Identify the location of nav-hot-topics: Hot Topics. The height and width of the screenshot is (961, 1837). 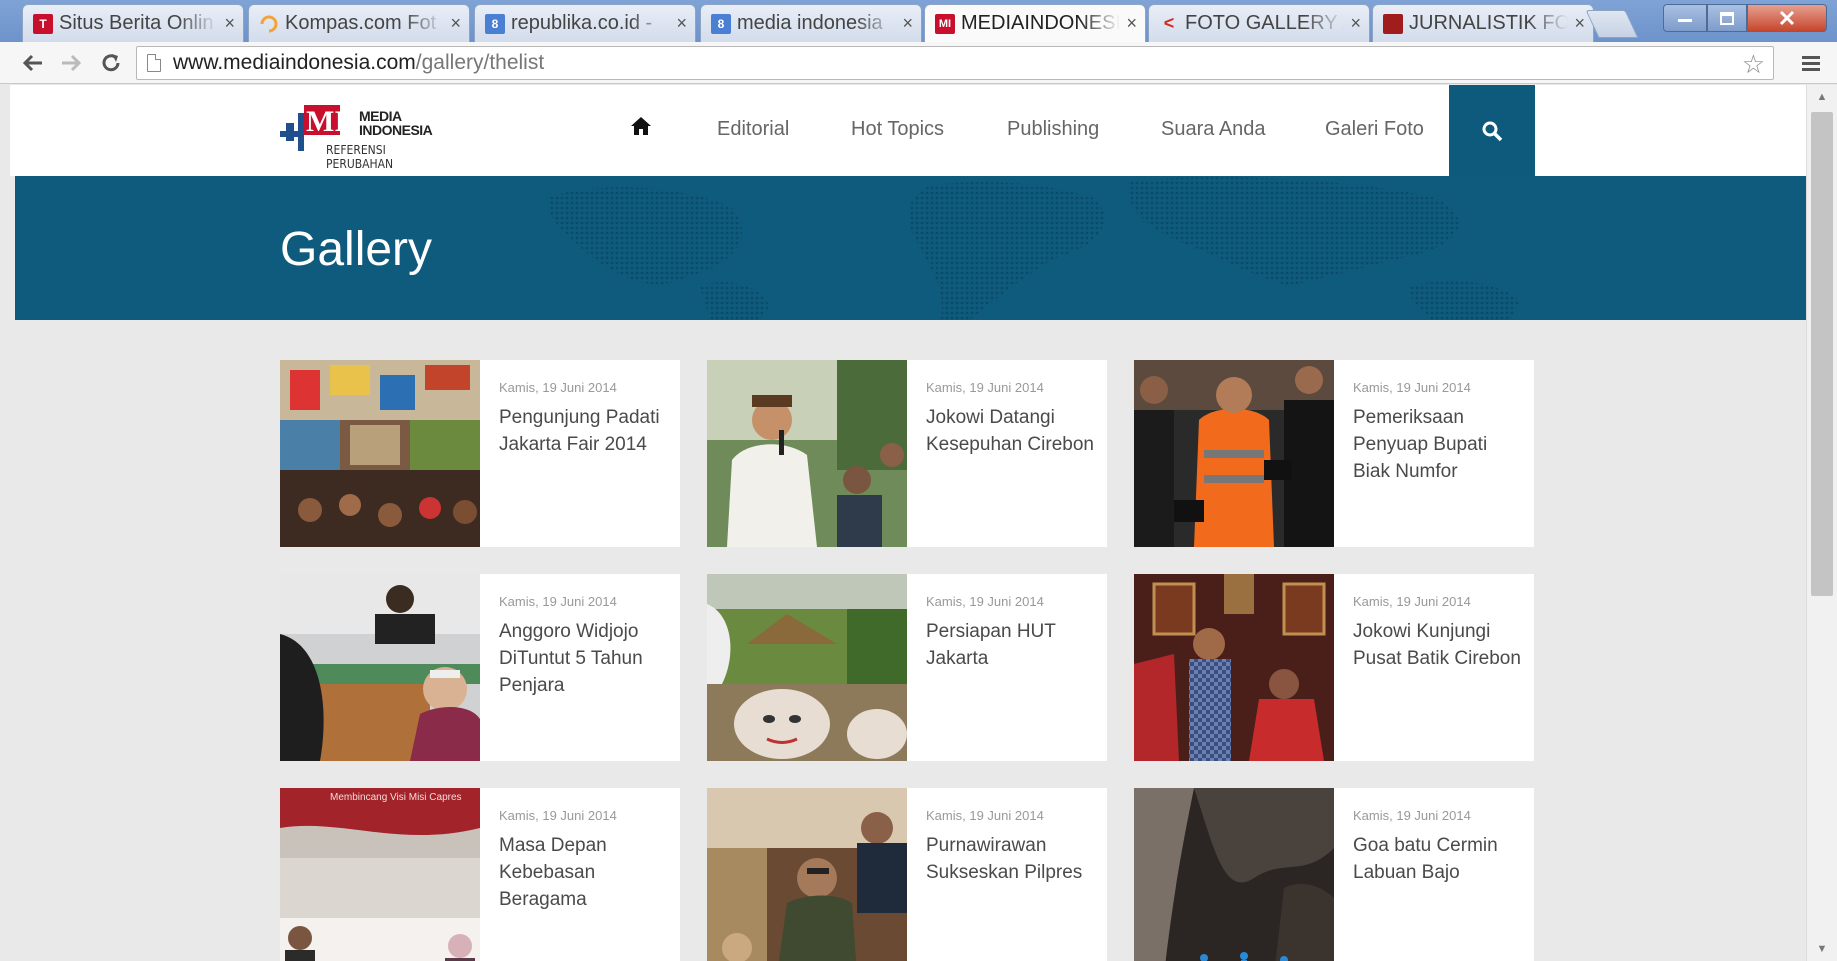
(897, 129).